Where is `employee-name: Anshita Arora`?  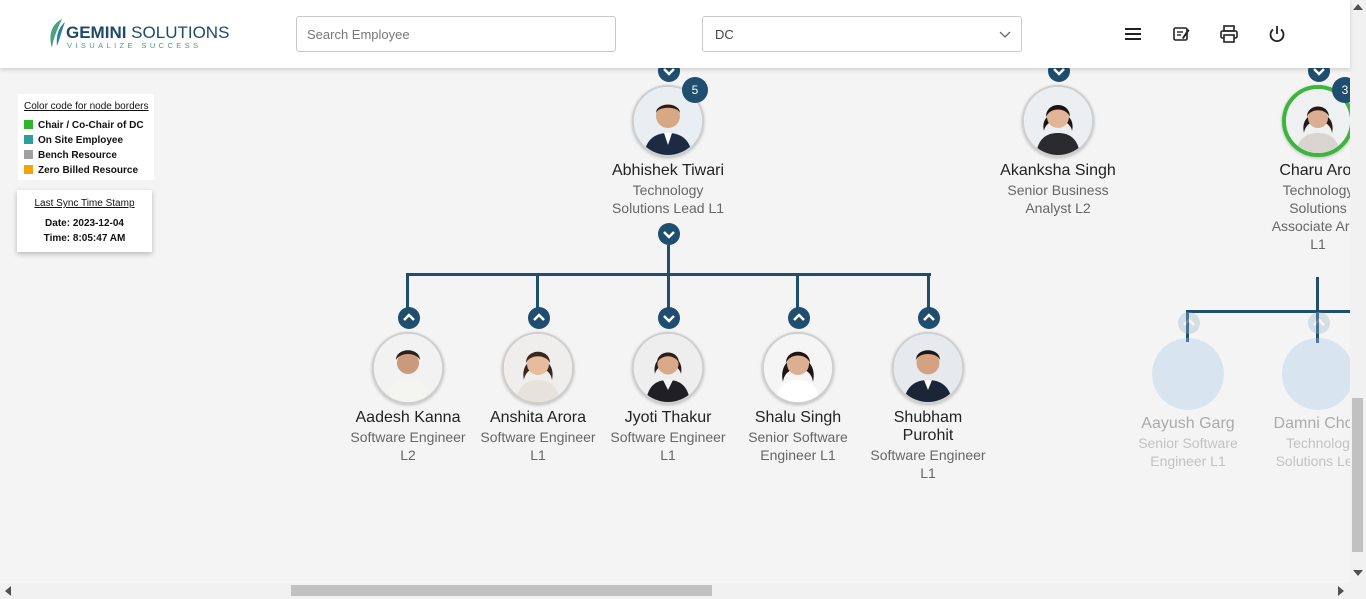 employee-name: Anshita Arora is located at coordinates (538, 417).